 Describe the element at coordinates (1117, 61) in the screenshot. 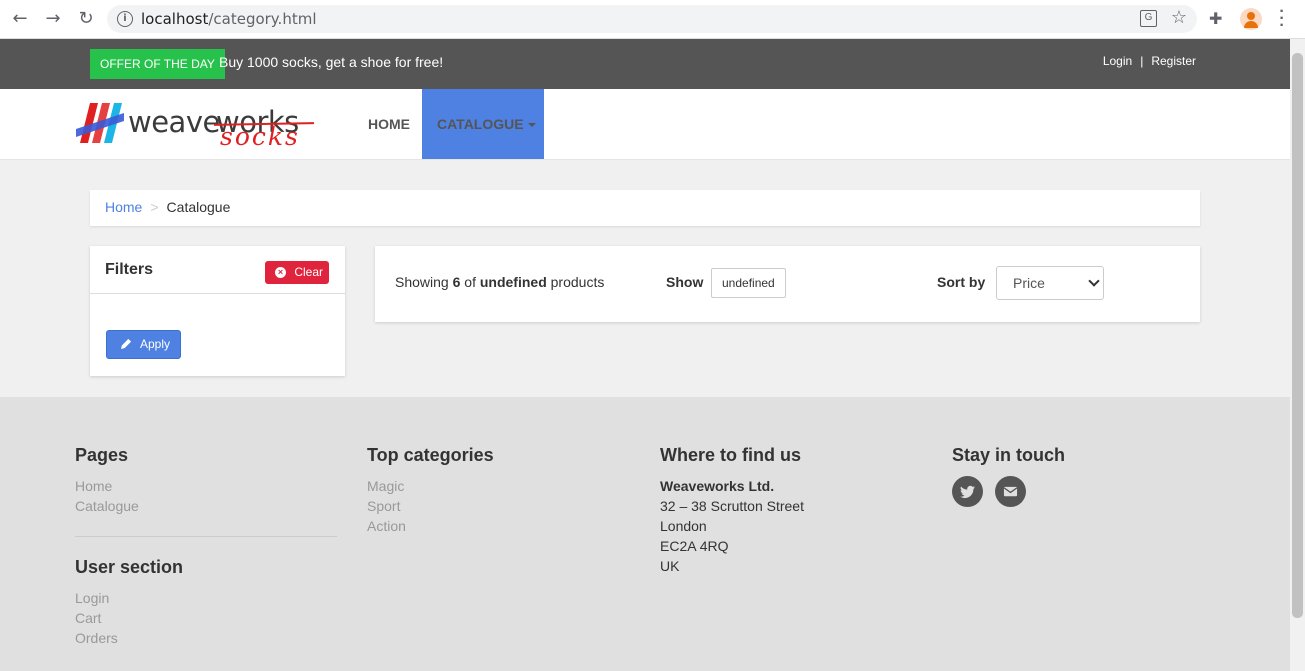

I see `login-link: Login` at that location.